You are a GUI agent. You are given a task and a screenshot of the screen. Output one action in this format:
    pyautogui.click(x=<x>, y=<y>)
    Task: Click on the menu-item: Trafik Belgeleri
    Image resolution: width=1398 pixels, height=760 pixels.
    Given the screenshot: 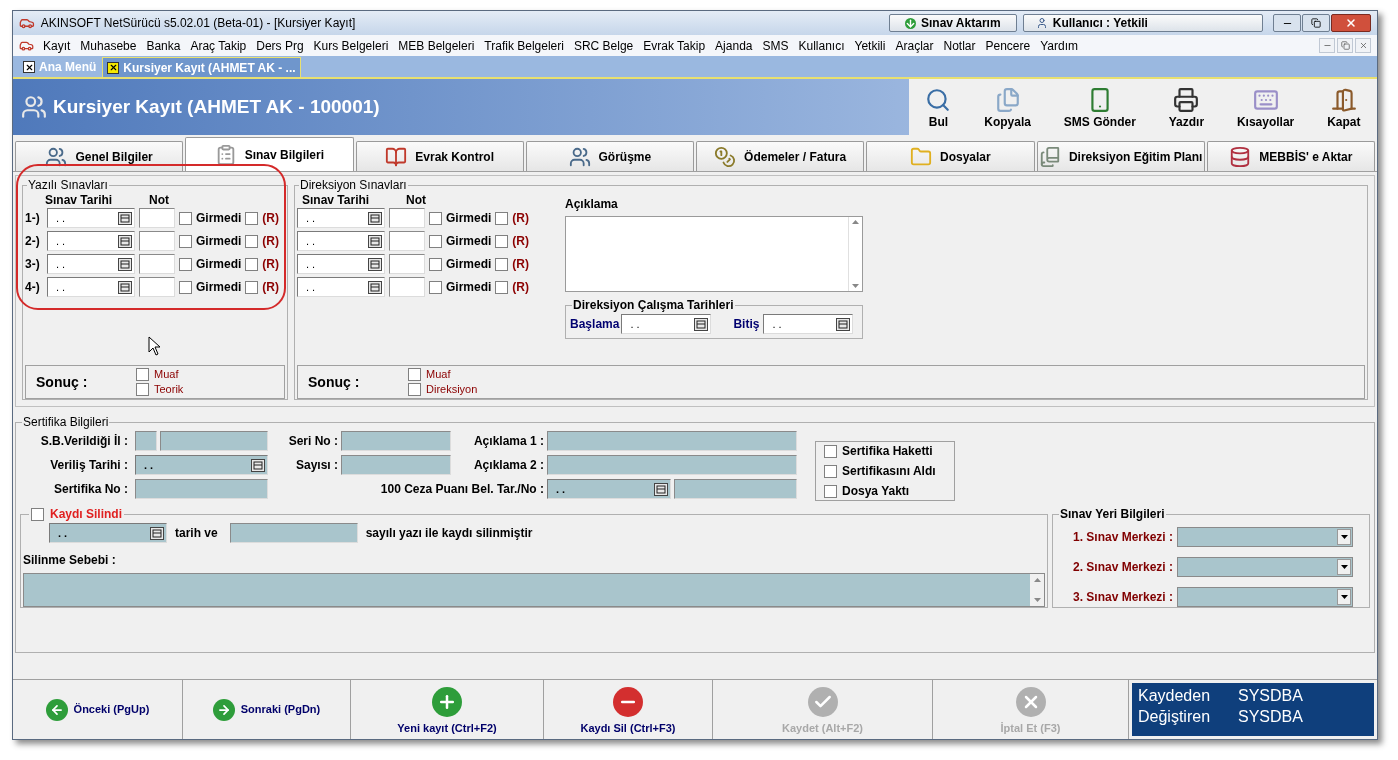 What is the action you would take?
    pyautogui.click(x=524, y=45)
    